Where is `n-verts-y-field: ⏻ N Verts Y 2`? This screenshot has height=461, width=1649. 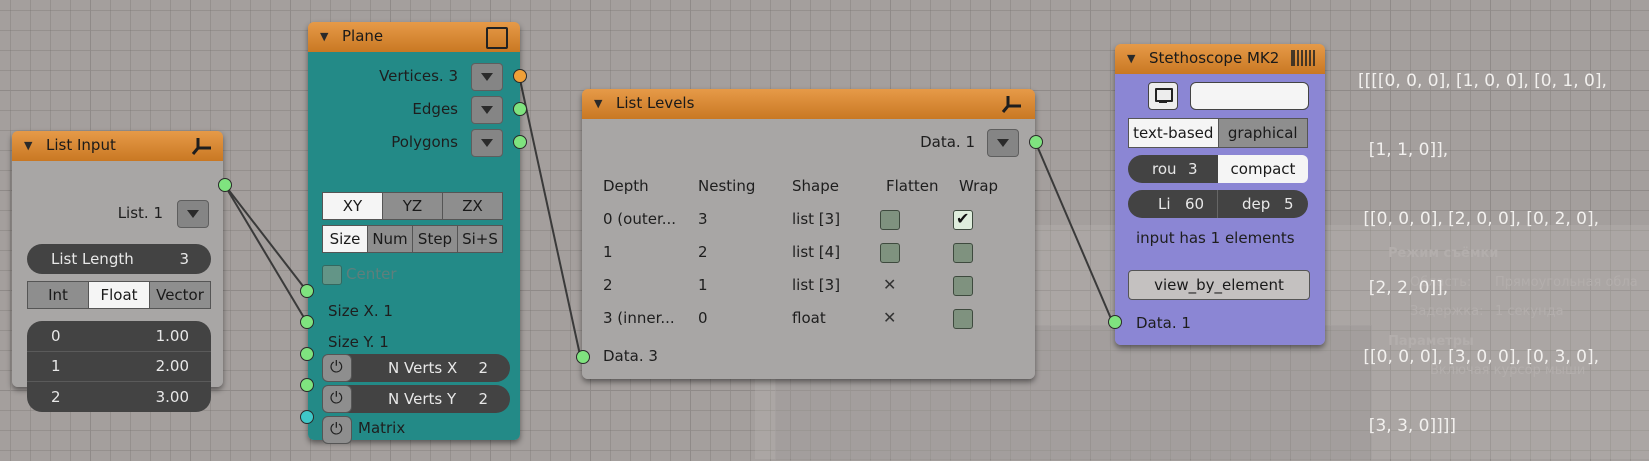 n-verts-y-field: ⏻ N Verts Y 2 is located at coordinates (416, 399).